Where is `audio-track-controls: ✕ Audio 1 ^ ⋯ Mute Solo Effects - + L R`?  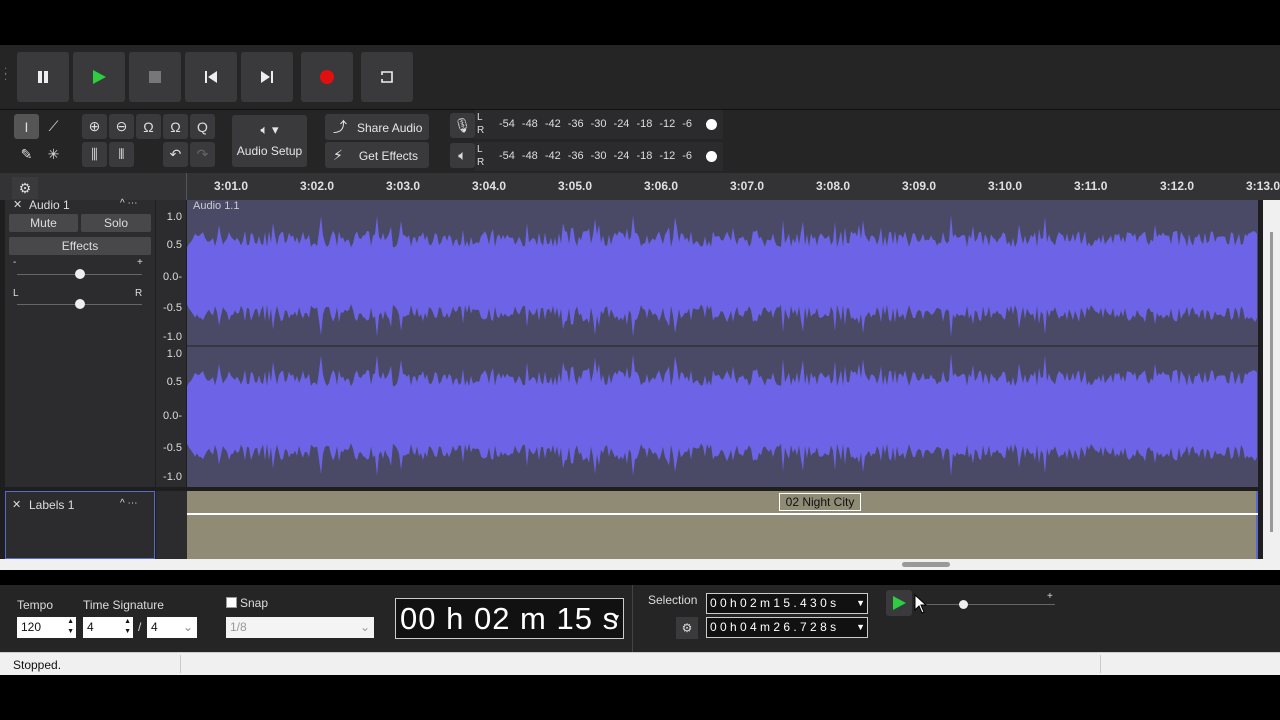
audio-track-controls: ✕ Audio 1 ^ ⋯ Mute Solo Effects - + L R is located at coordinates (80, 342).